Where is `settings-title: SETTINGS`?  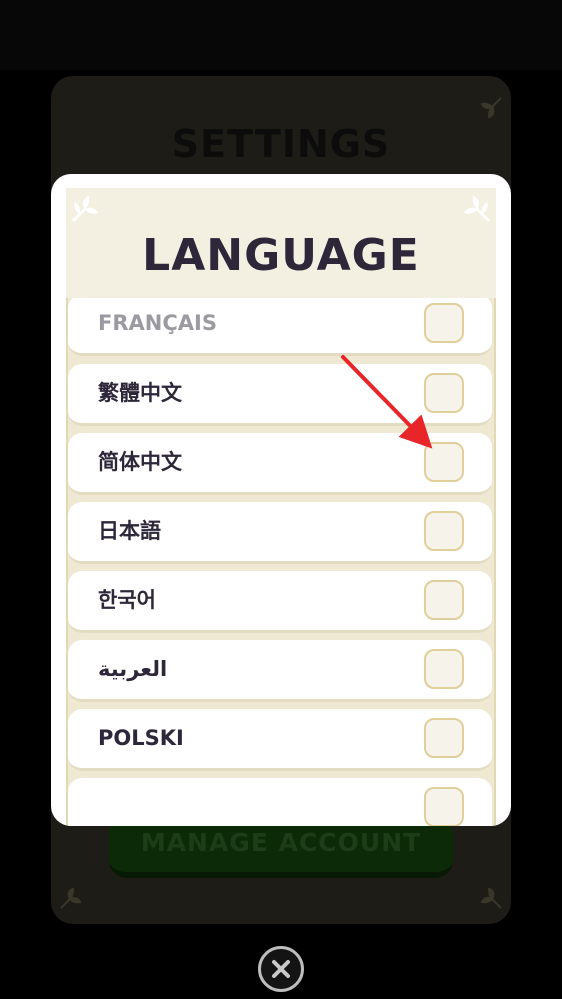 settings-title: SETTINGS is located at coordinates (281, 144).